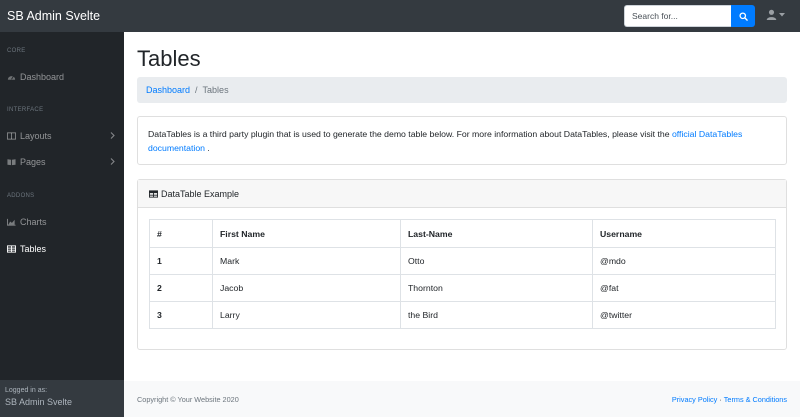  What do you see at coordinates (169, 58) in the screenshot?
I see `page-title: Tables` at bounding box center [169, 58].